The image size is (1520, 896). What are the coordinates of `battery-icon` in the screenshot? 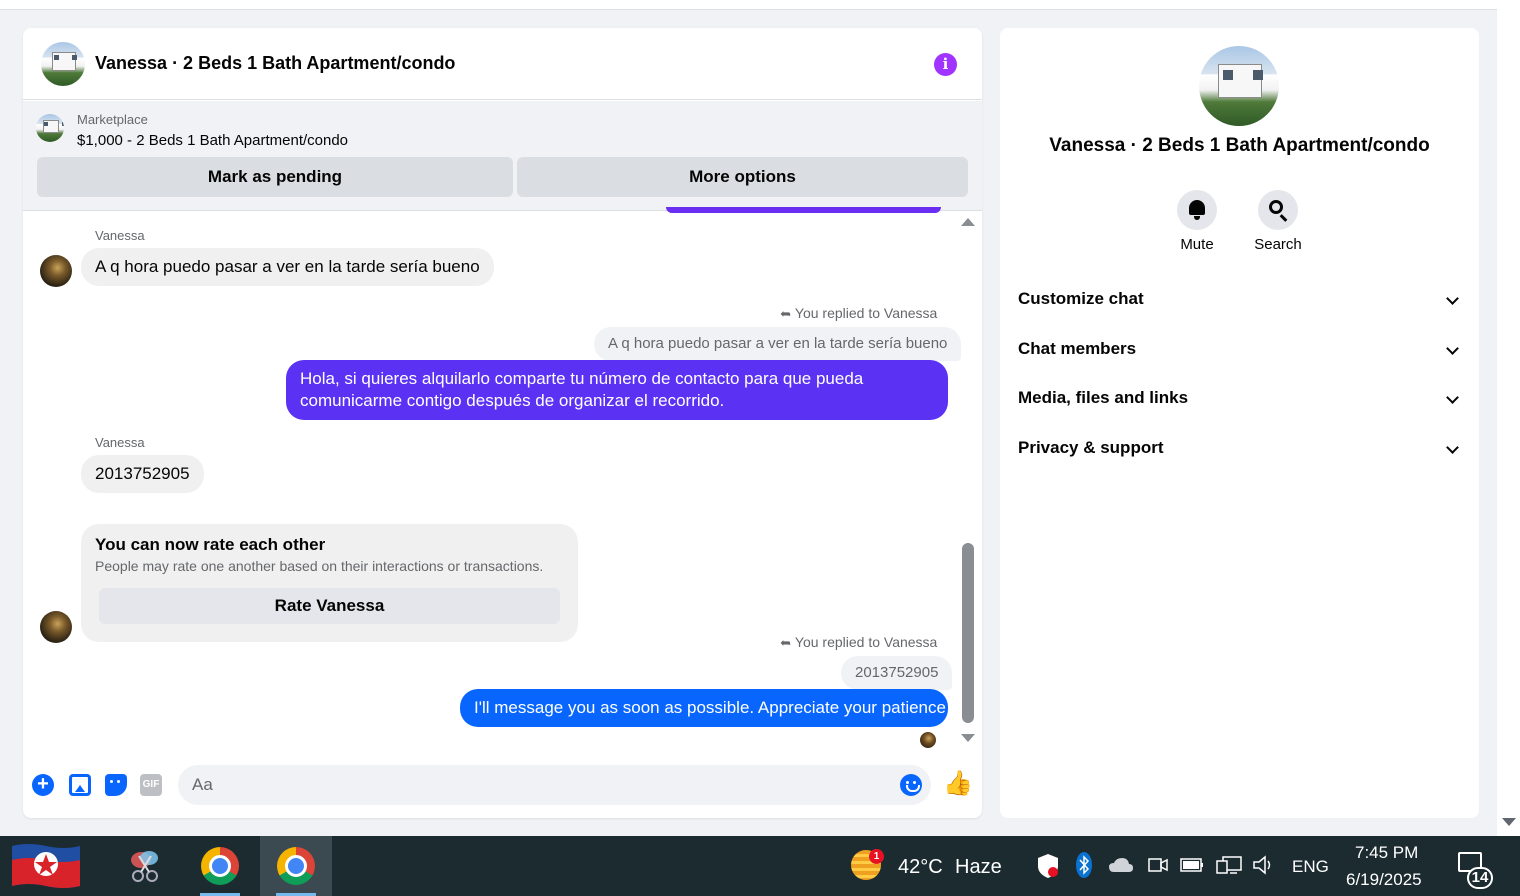 It's located at (1192, 865).